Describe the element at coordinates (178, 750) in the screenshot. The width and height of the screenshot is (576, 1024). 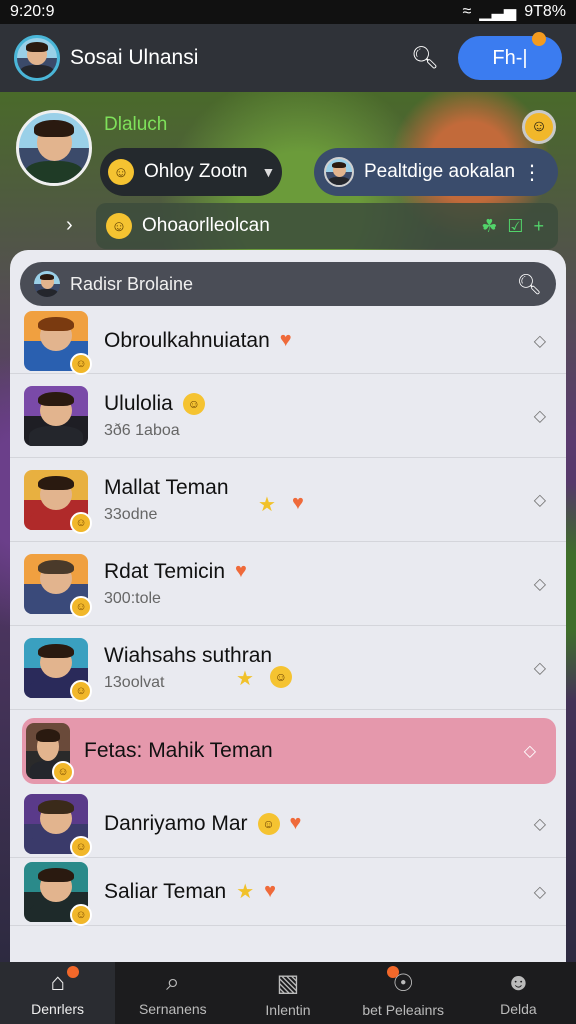
I see `friend-name: Fetas: Mahik Teman` at that location.